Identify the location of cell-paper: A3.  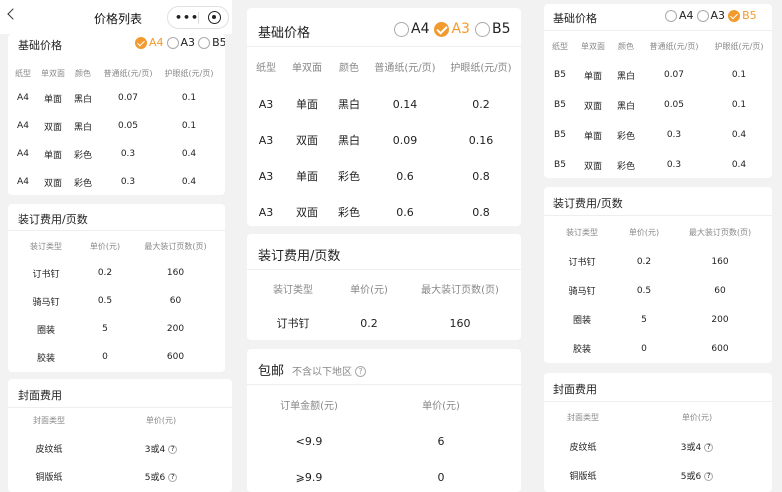
(266, 212).